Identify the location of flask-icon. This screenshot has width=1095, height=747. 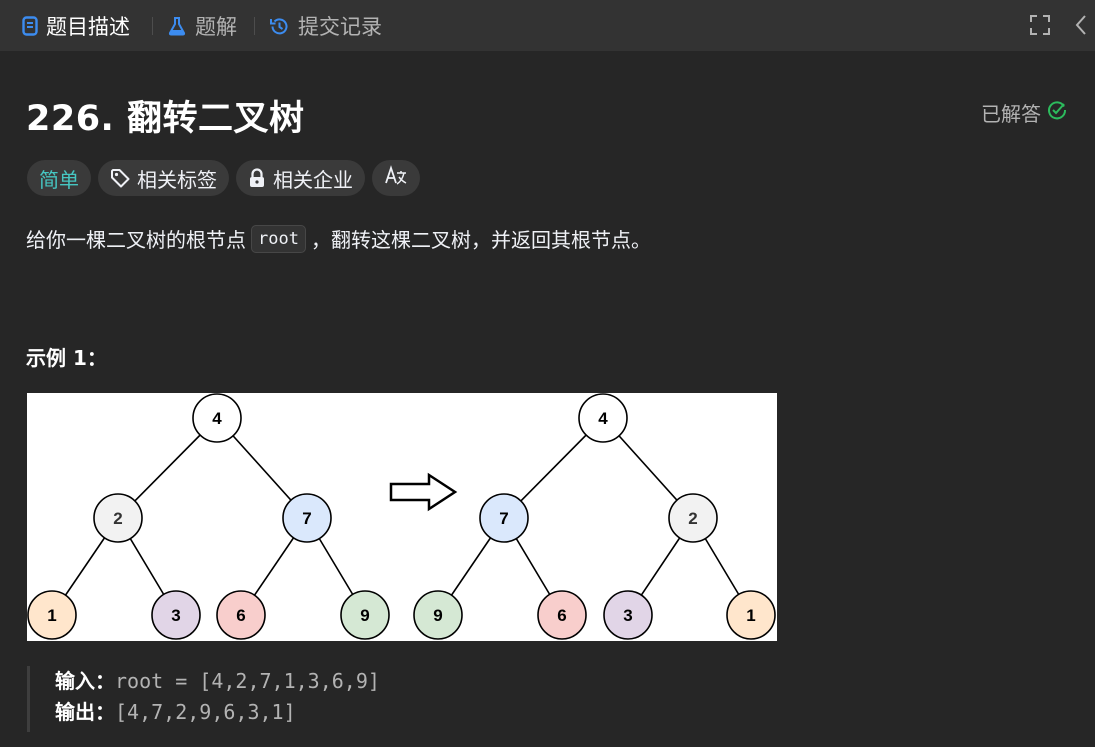
(177, 26).